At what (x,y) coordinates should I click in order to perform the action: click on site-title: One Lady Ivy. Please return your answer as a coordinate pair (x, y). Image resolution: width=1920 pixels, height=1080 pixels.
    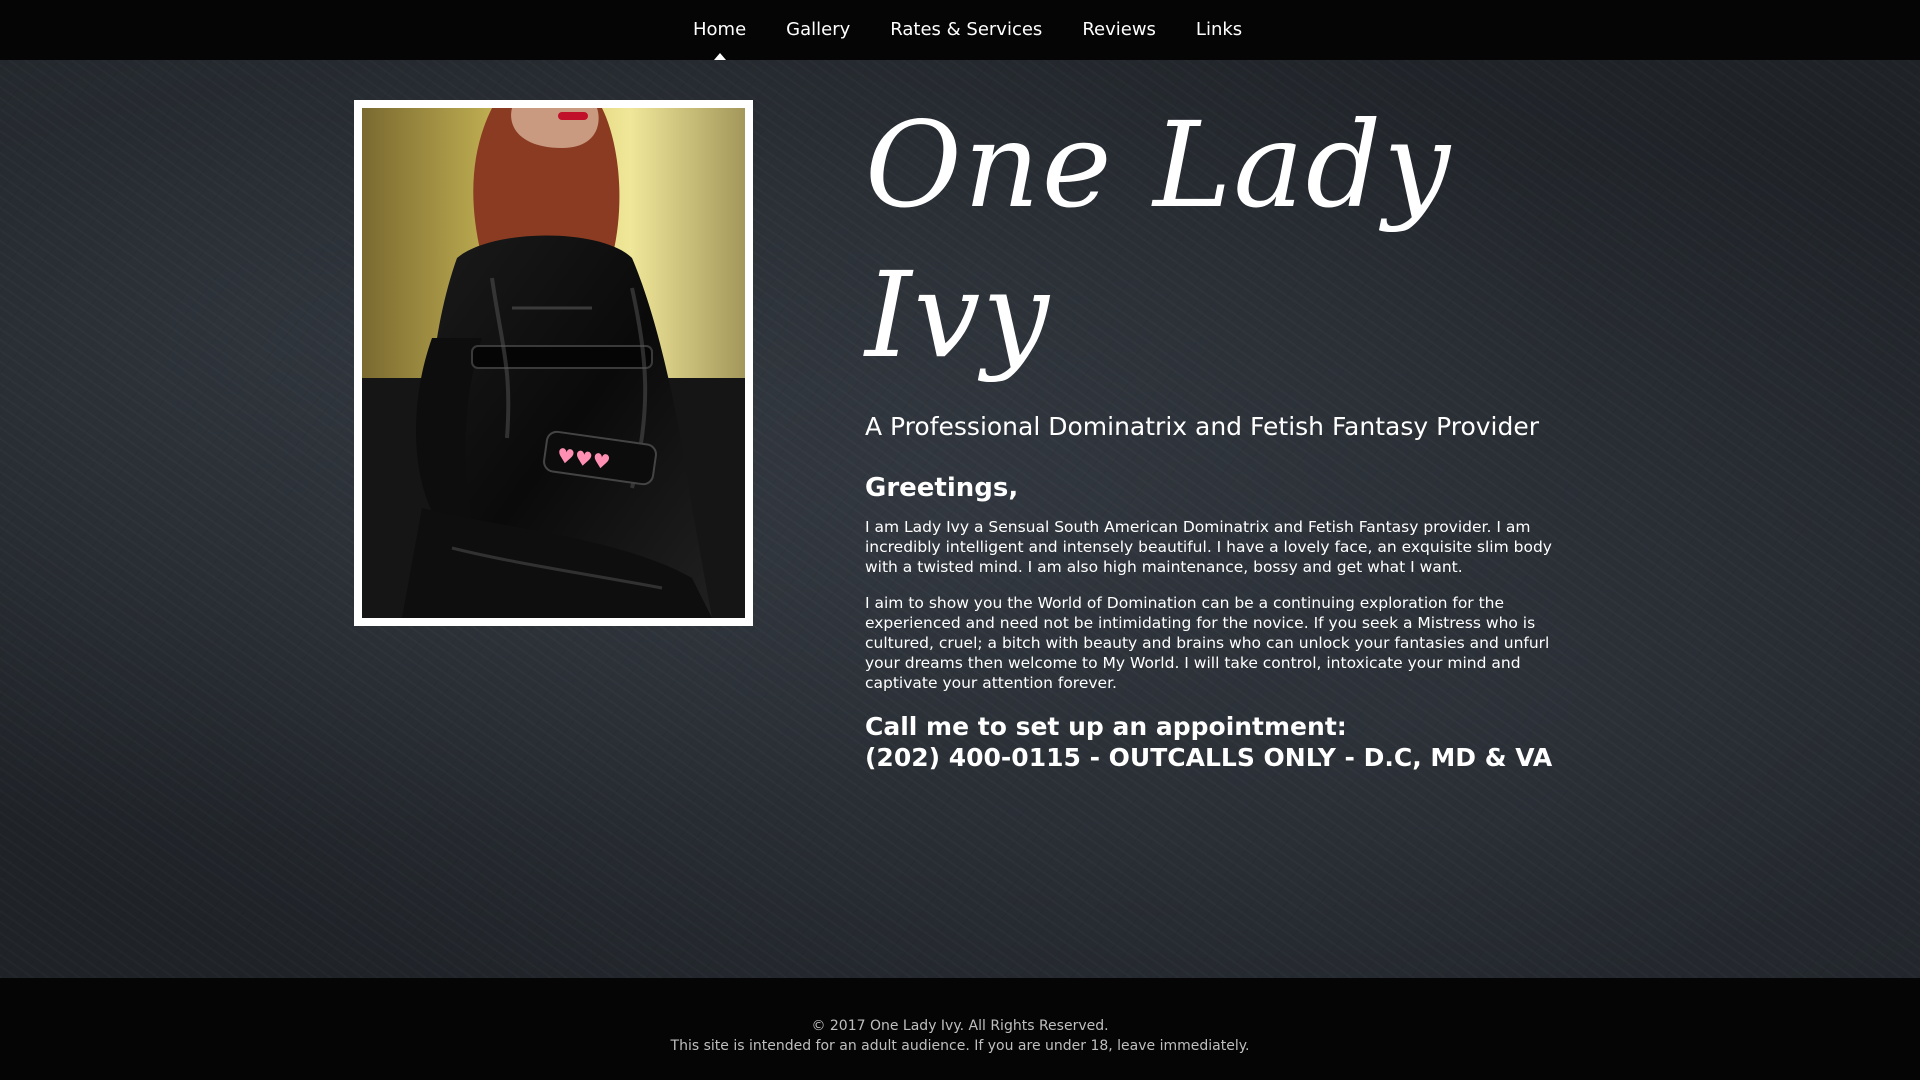
    Looking at the image, I should click on (1158, 240).